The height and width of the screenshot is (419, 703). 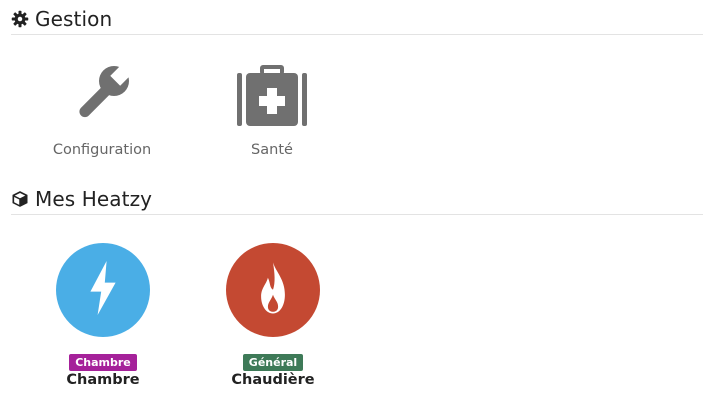 I want to click on section-title-heatzy: Mes Heatzy, so click(x=94, y=199).